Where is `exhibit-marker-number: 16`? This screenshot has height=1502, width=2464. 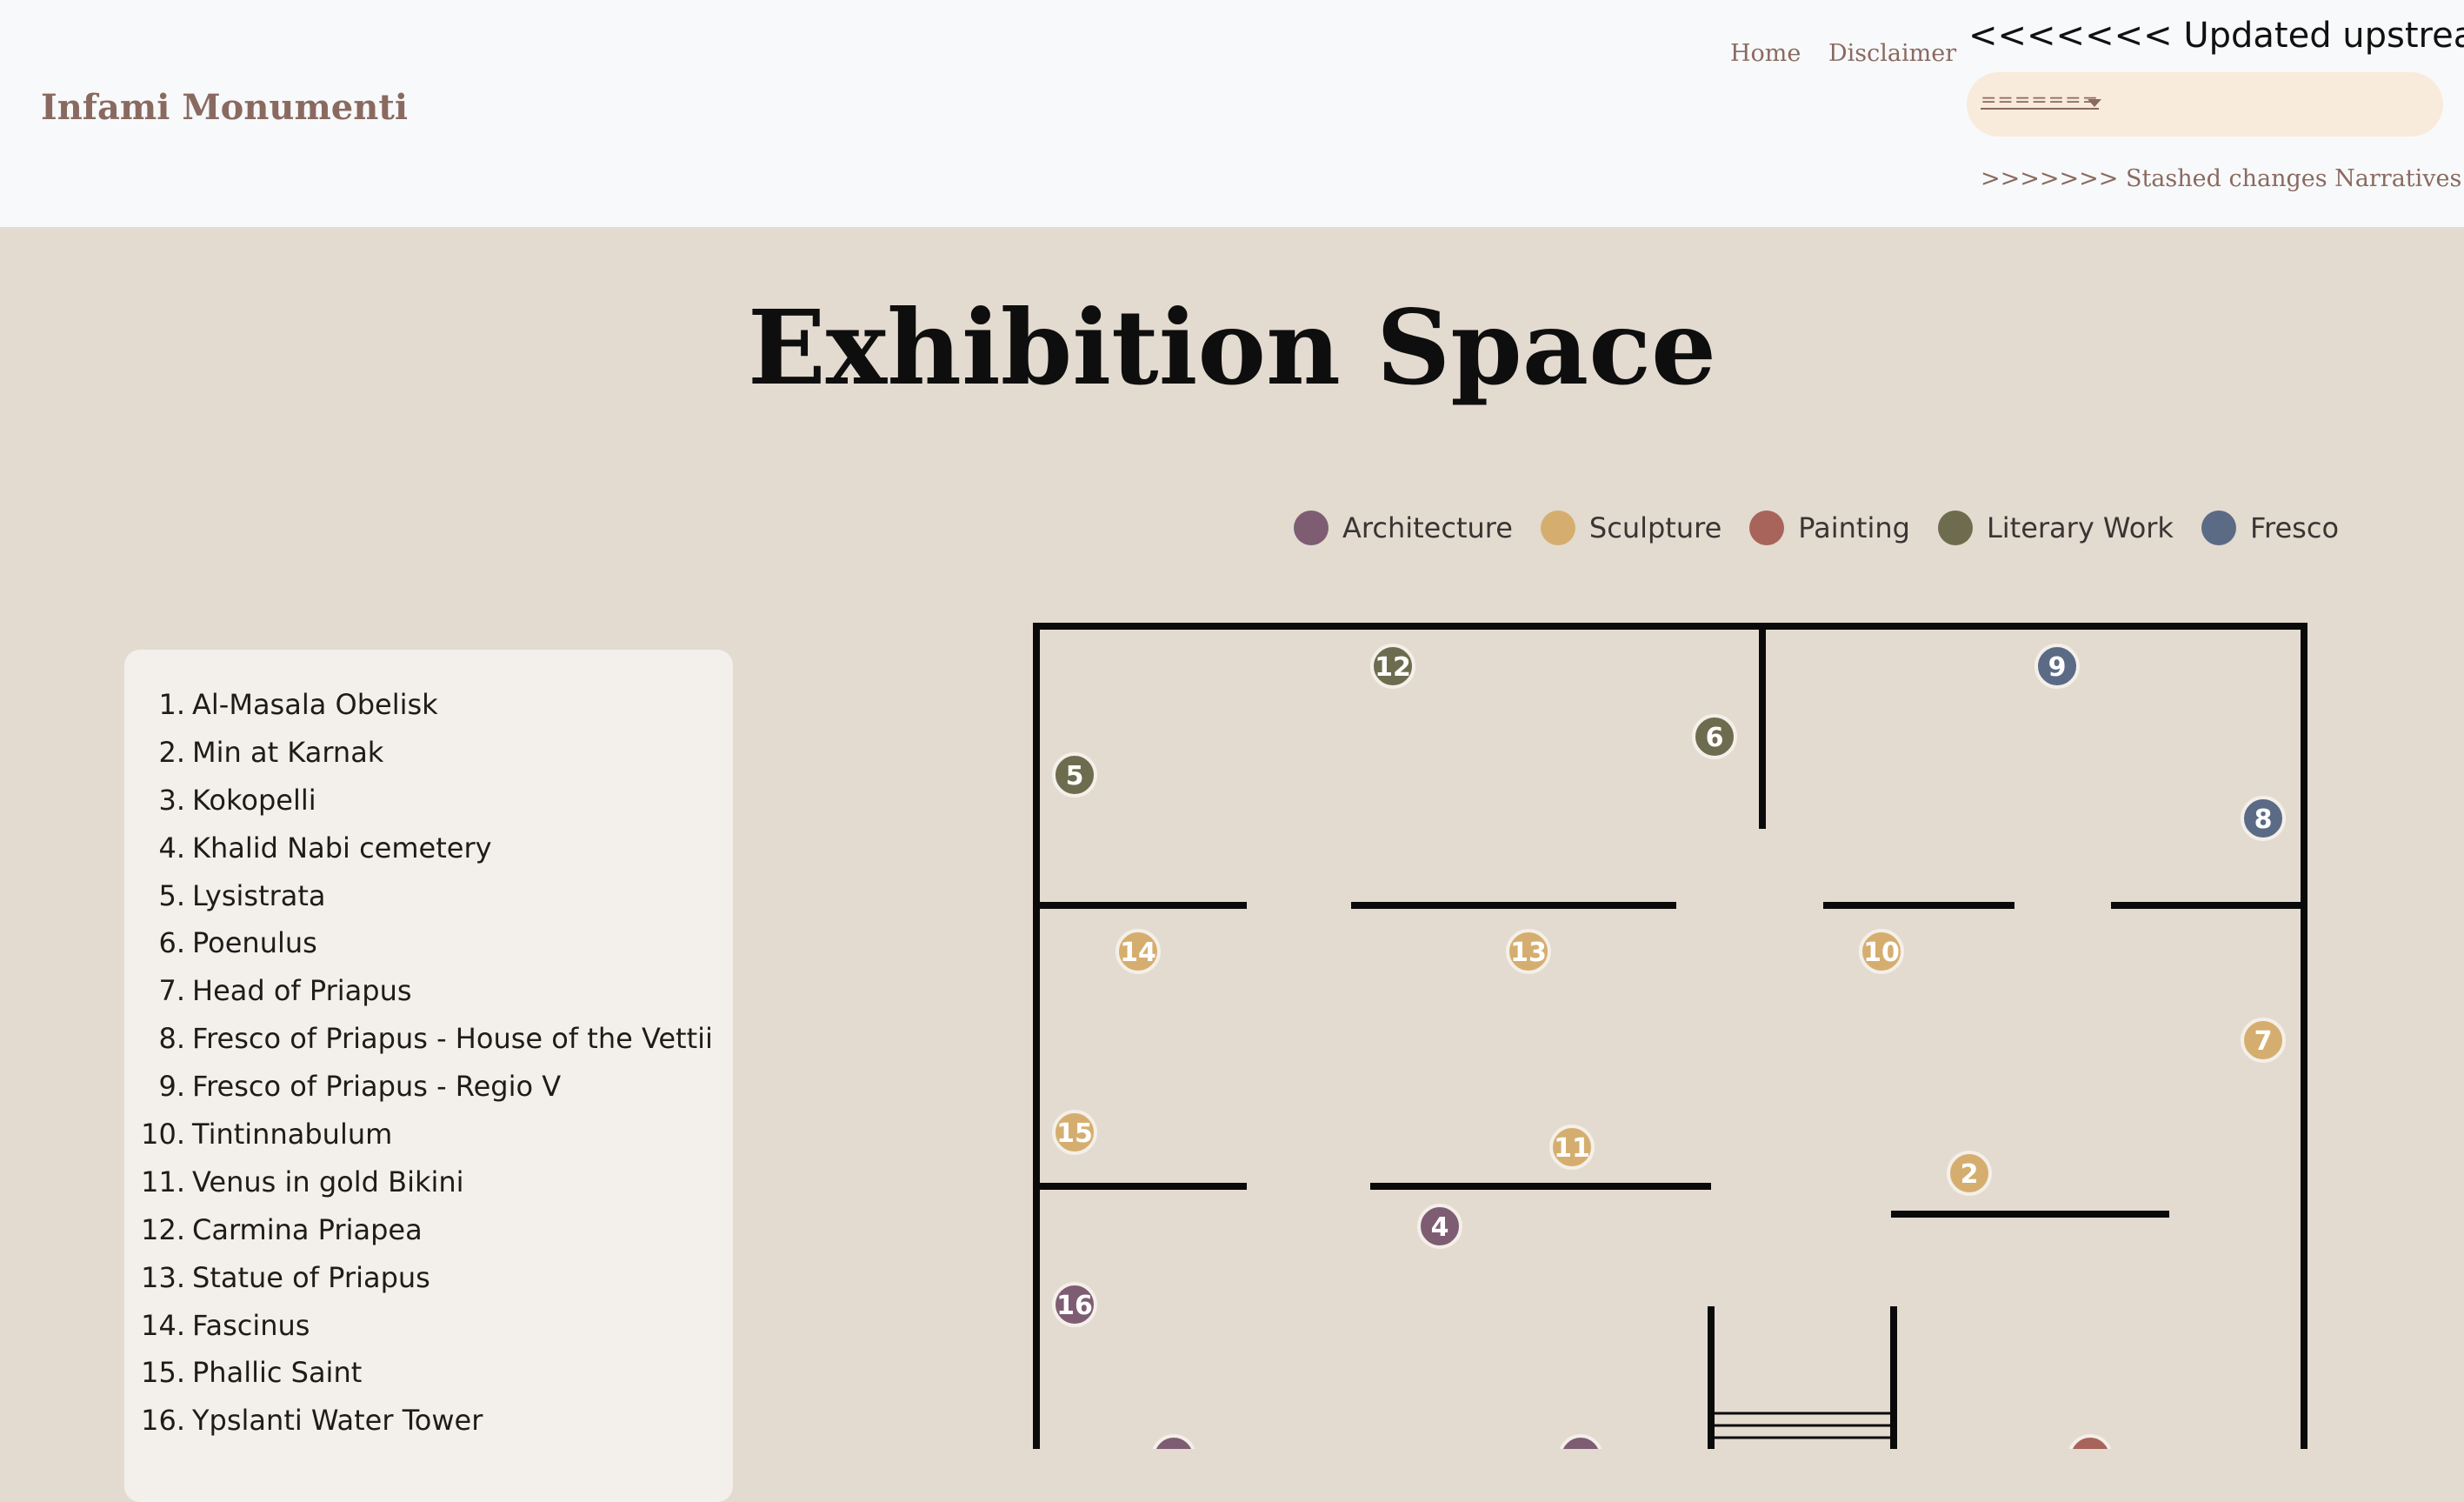
exhibit-marker-number: 16 is located at coordinates (1074, 1306).